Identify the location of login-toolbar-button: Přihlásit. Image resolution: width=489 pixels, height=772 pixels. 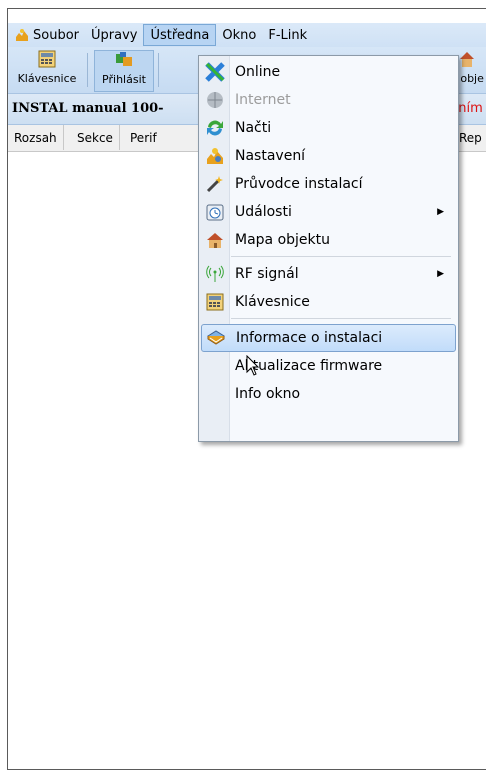
(124, 71).